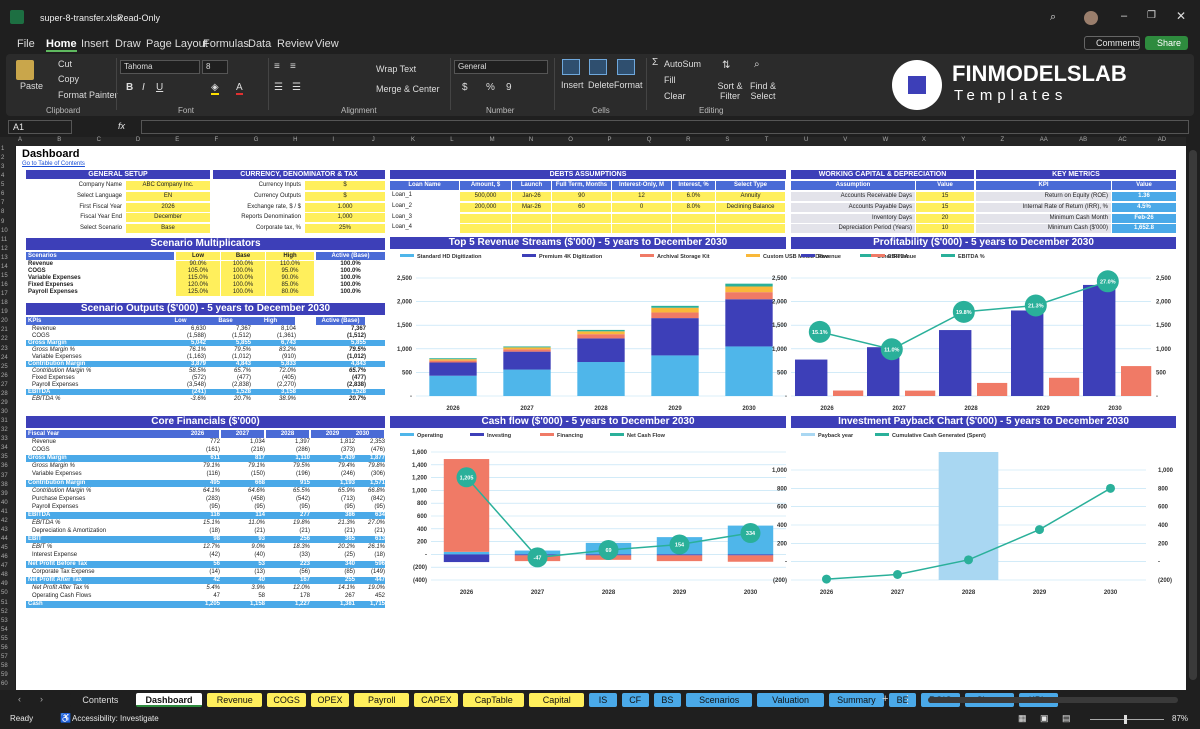  Describe the element at coordinates (41, 699) in the screenshot. I see `tab-scroll-right-icon: ›` at that location.